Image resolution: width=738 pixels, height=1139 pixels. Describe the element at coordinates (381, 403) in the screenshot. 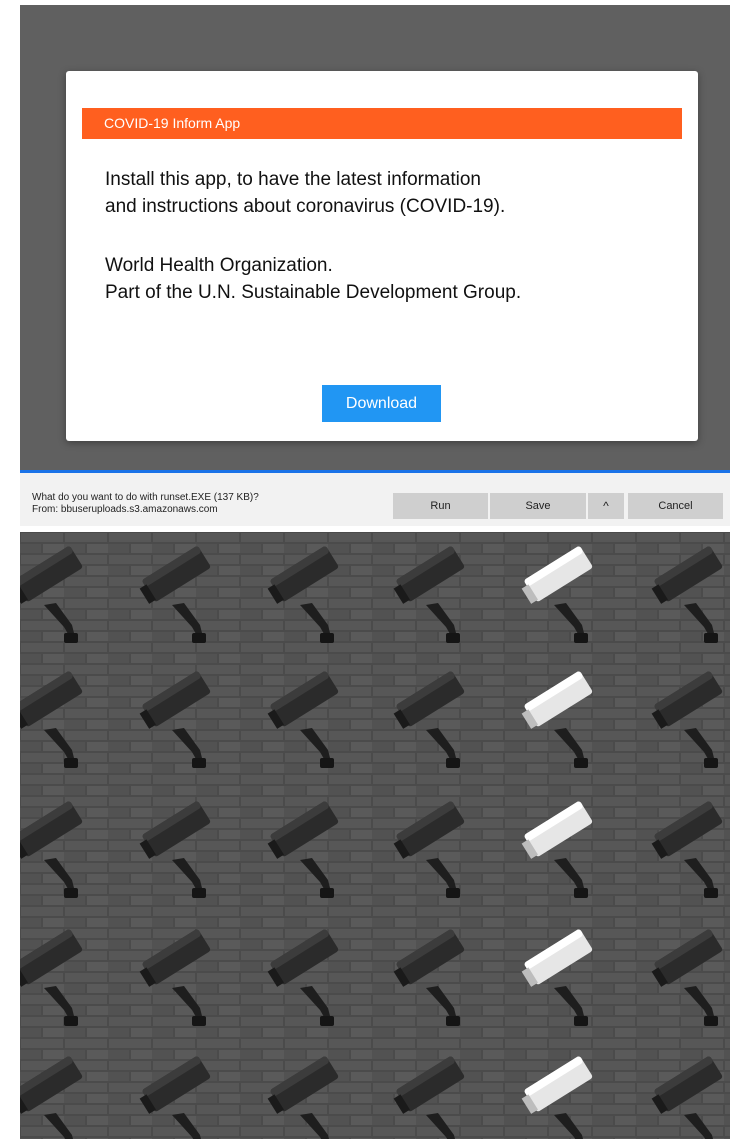

I see `download-button: Download` at that location.